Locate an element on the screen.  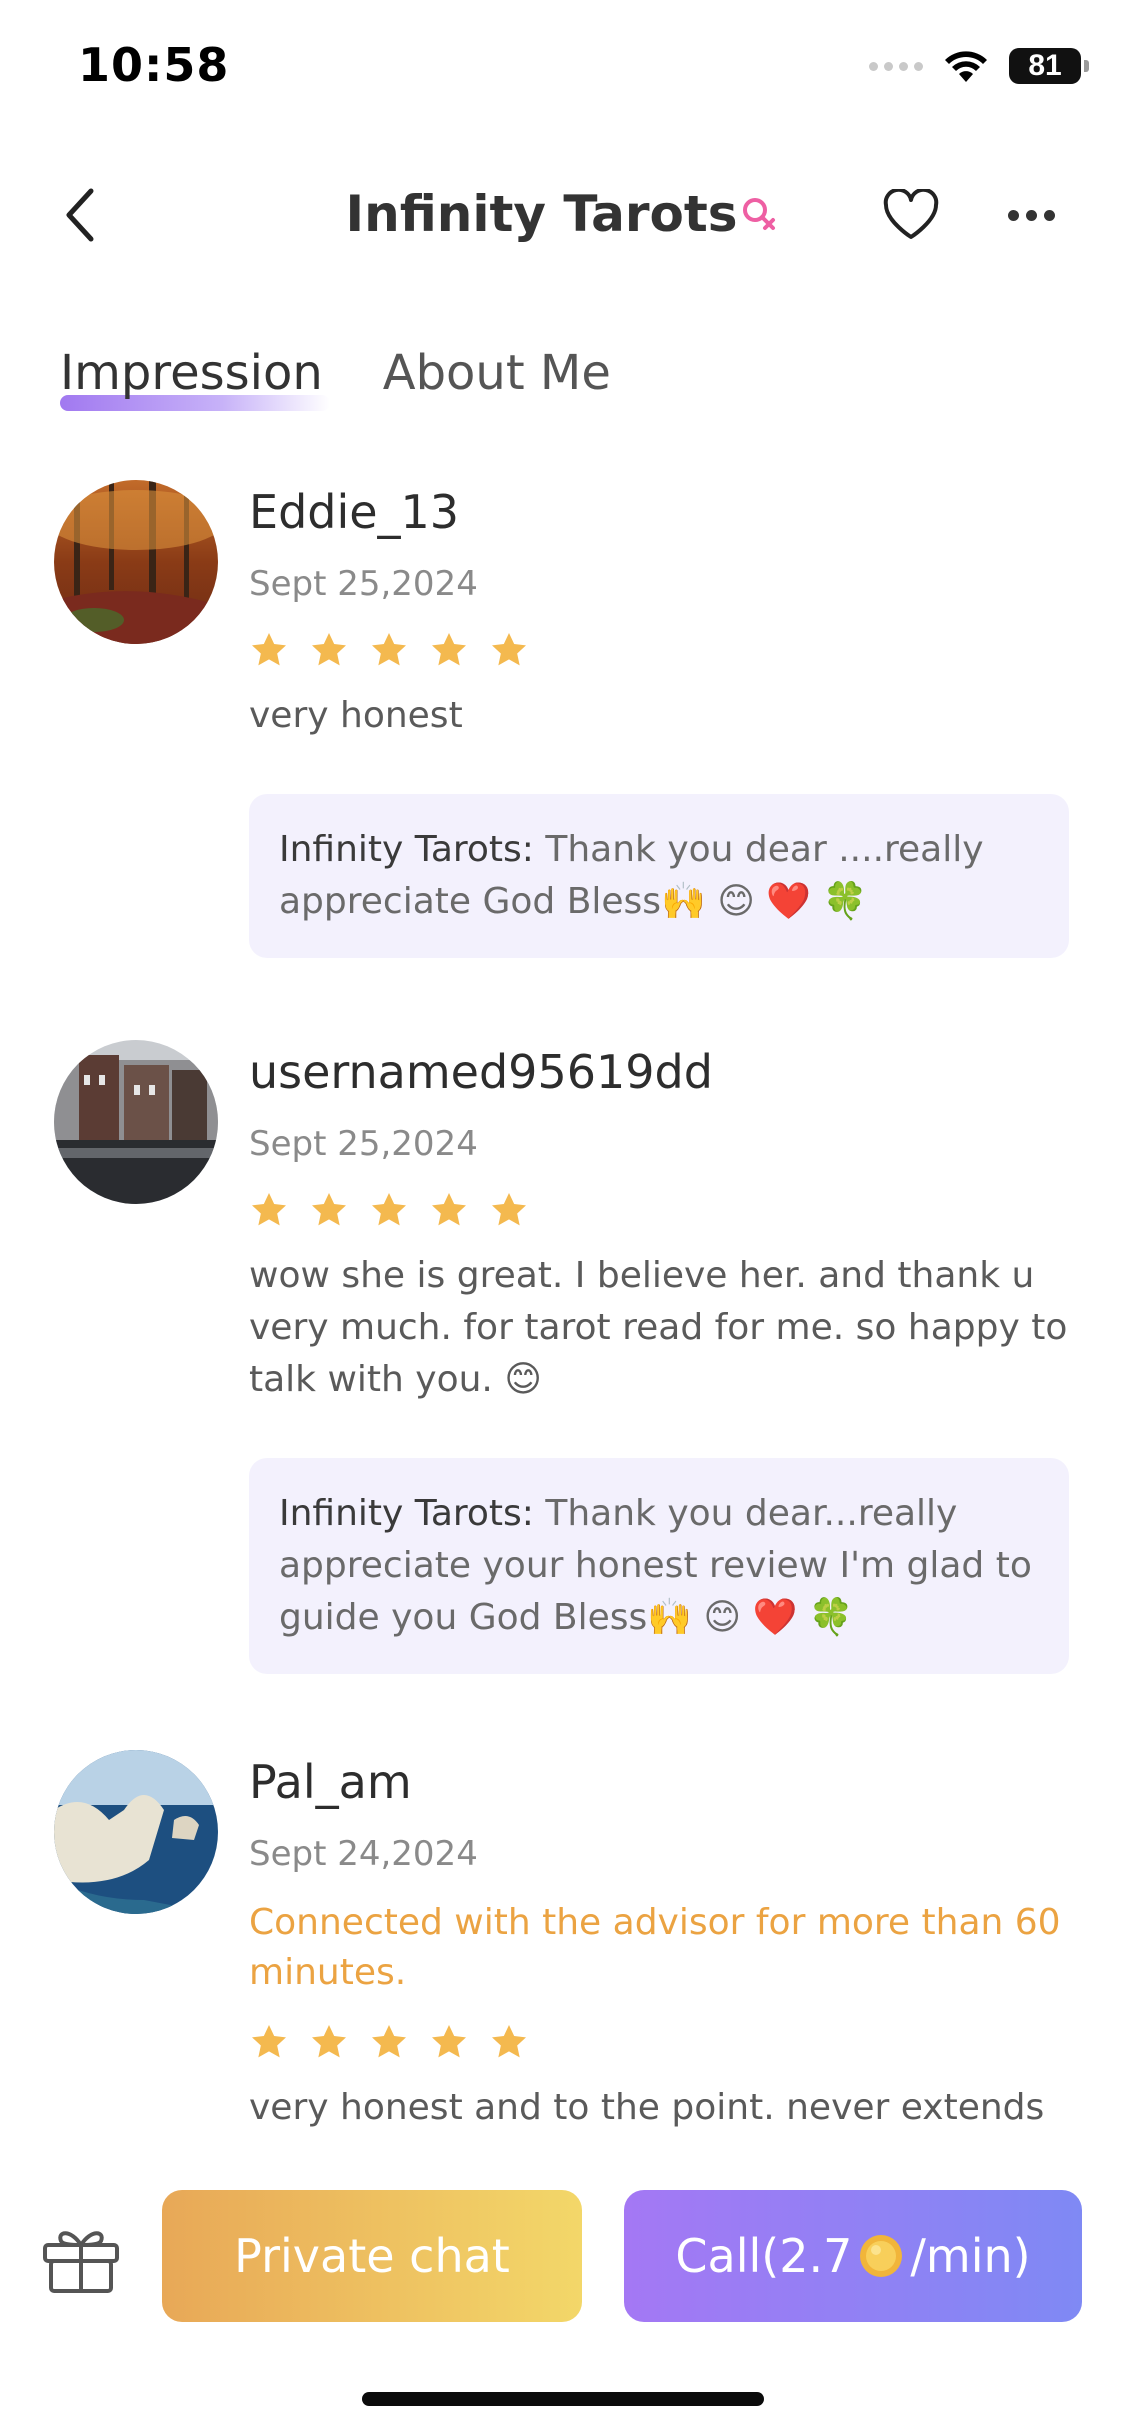
tab-impression: Impression is located at coordinates (195, 385).